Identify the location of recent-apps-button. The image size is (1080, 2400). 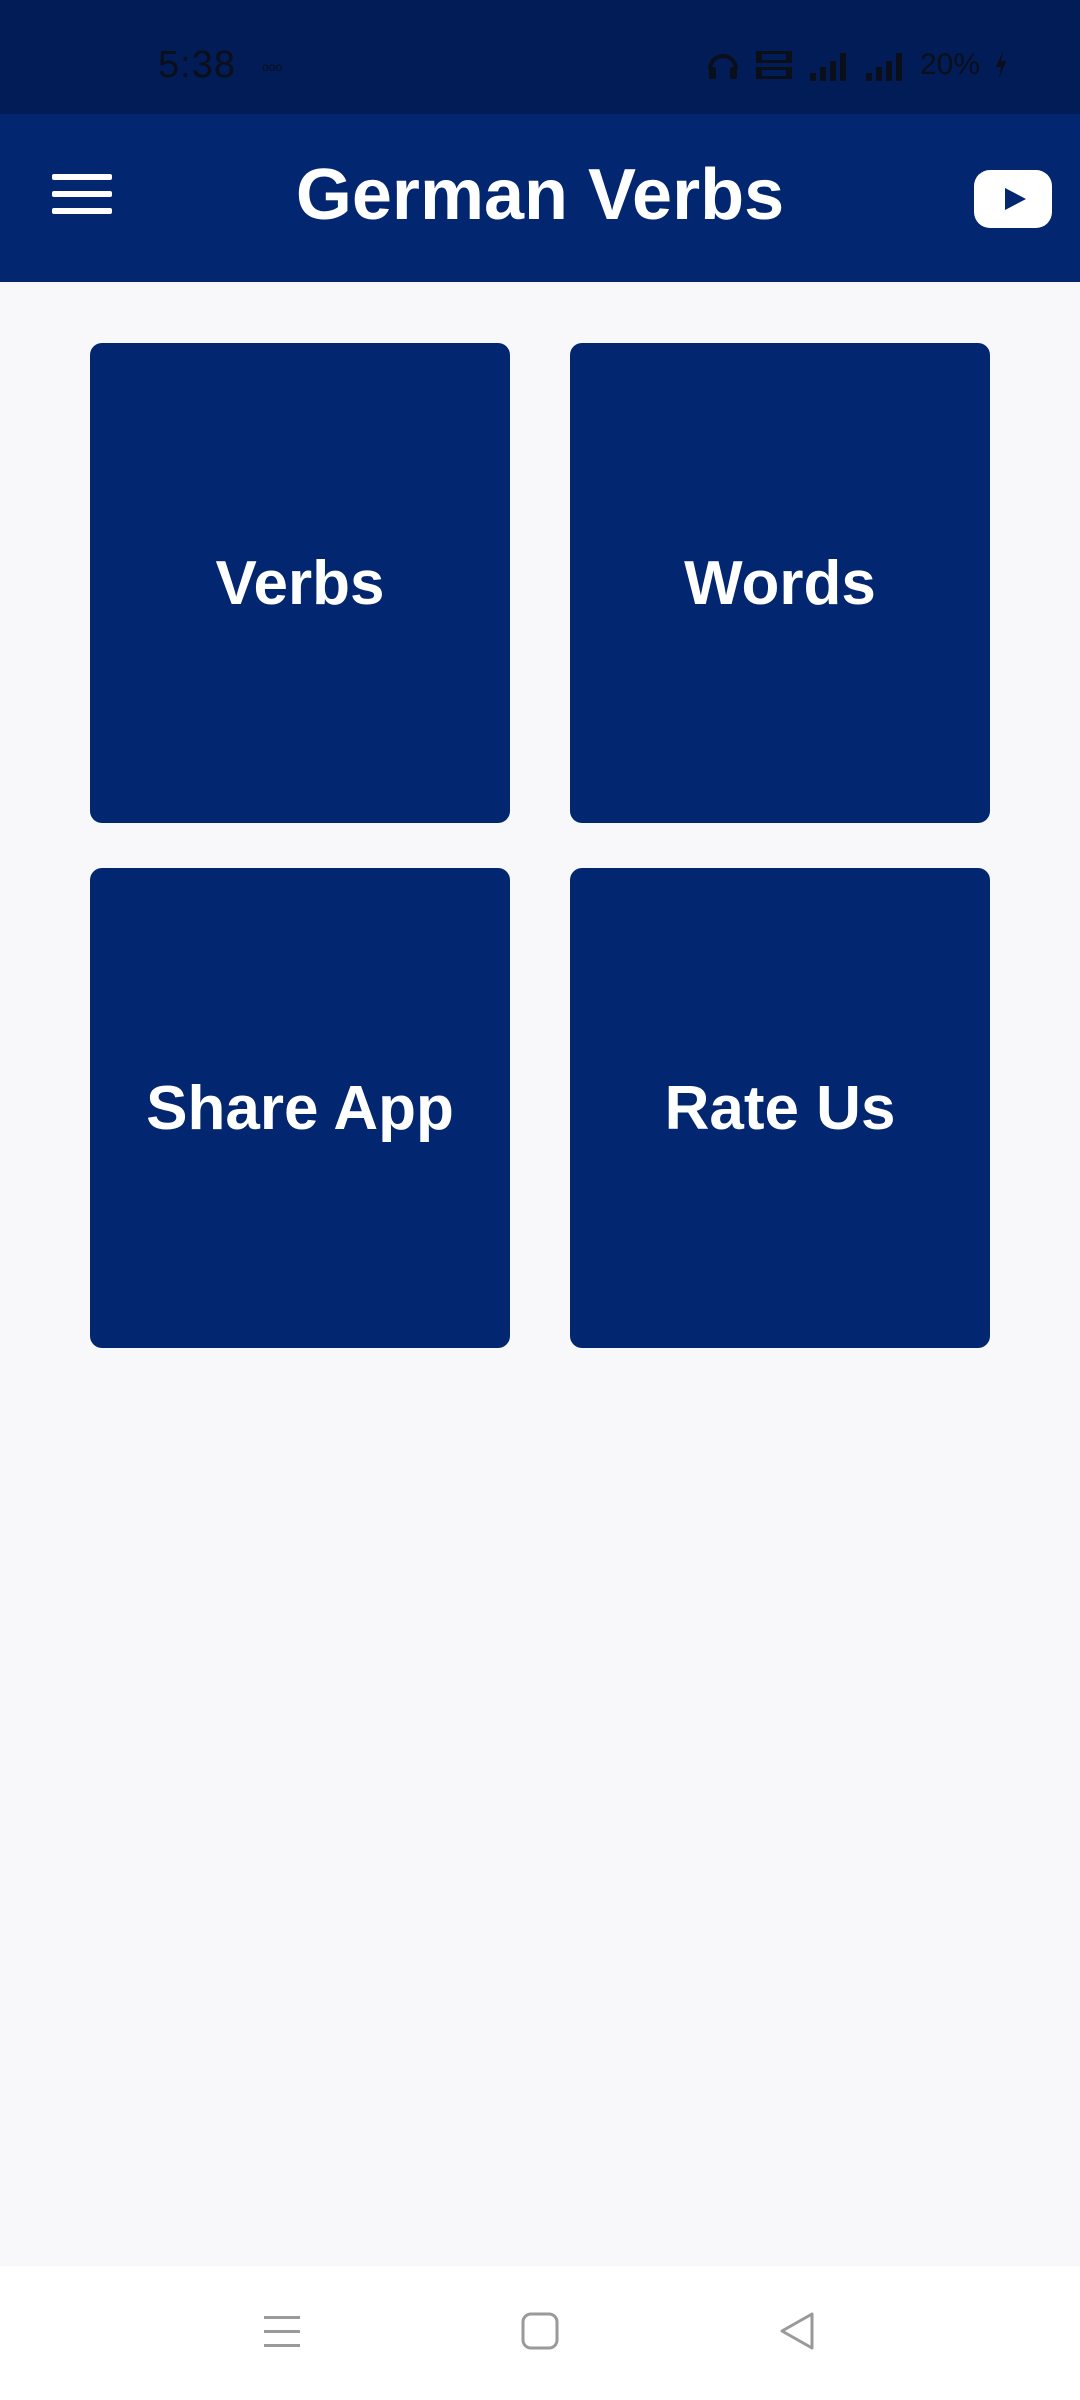
(282, 2334).